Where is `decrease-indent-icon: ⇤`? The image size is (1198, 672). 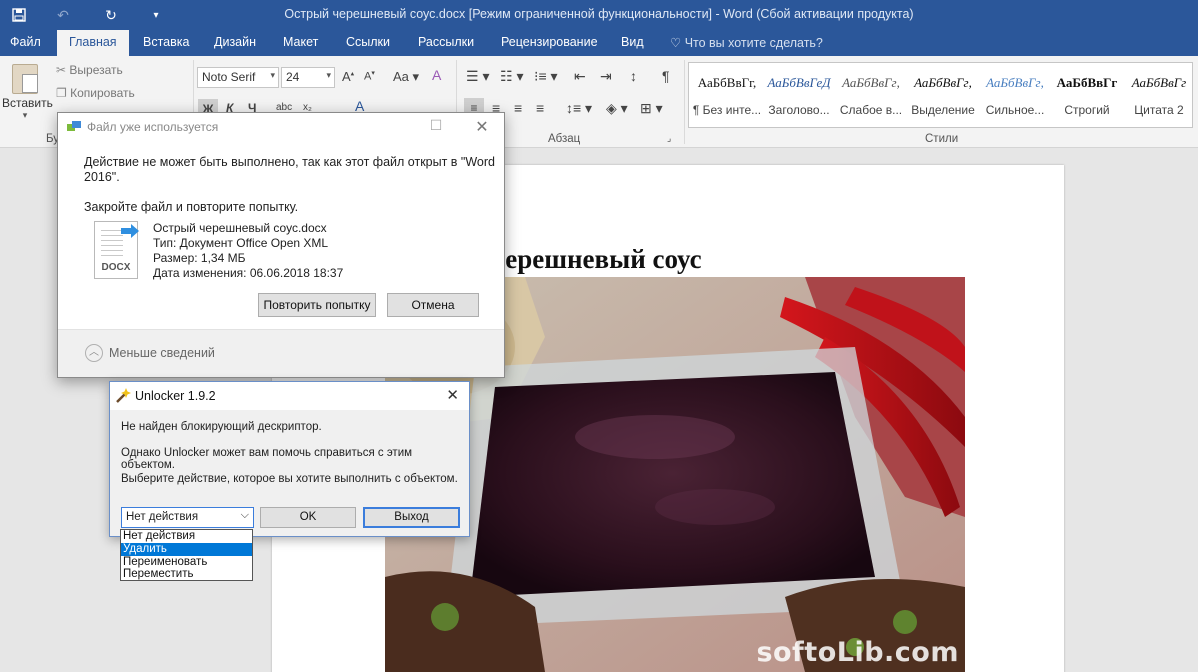
decrease-indent-icon: ⇤ is located at coordinates (580, 76).